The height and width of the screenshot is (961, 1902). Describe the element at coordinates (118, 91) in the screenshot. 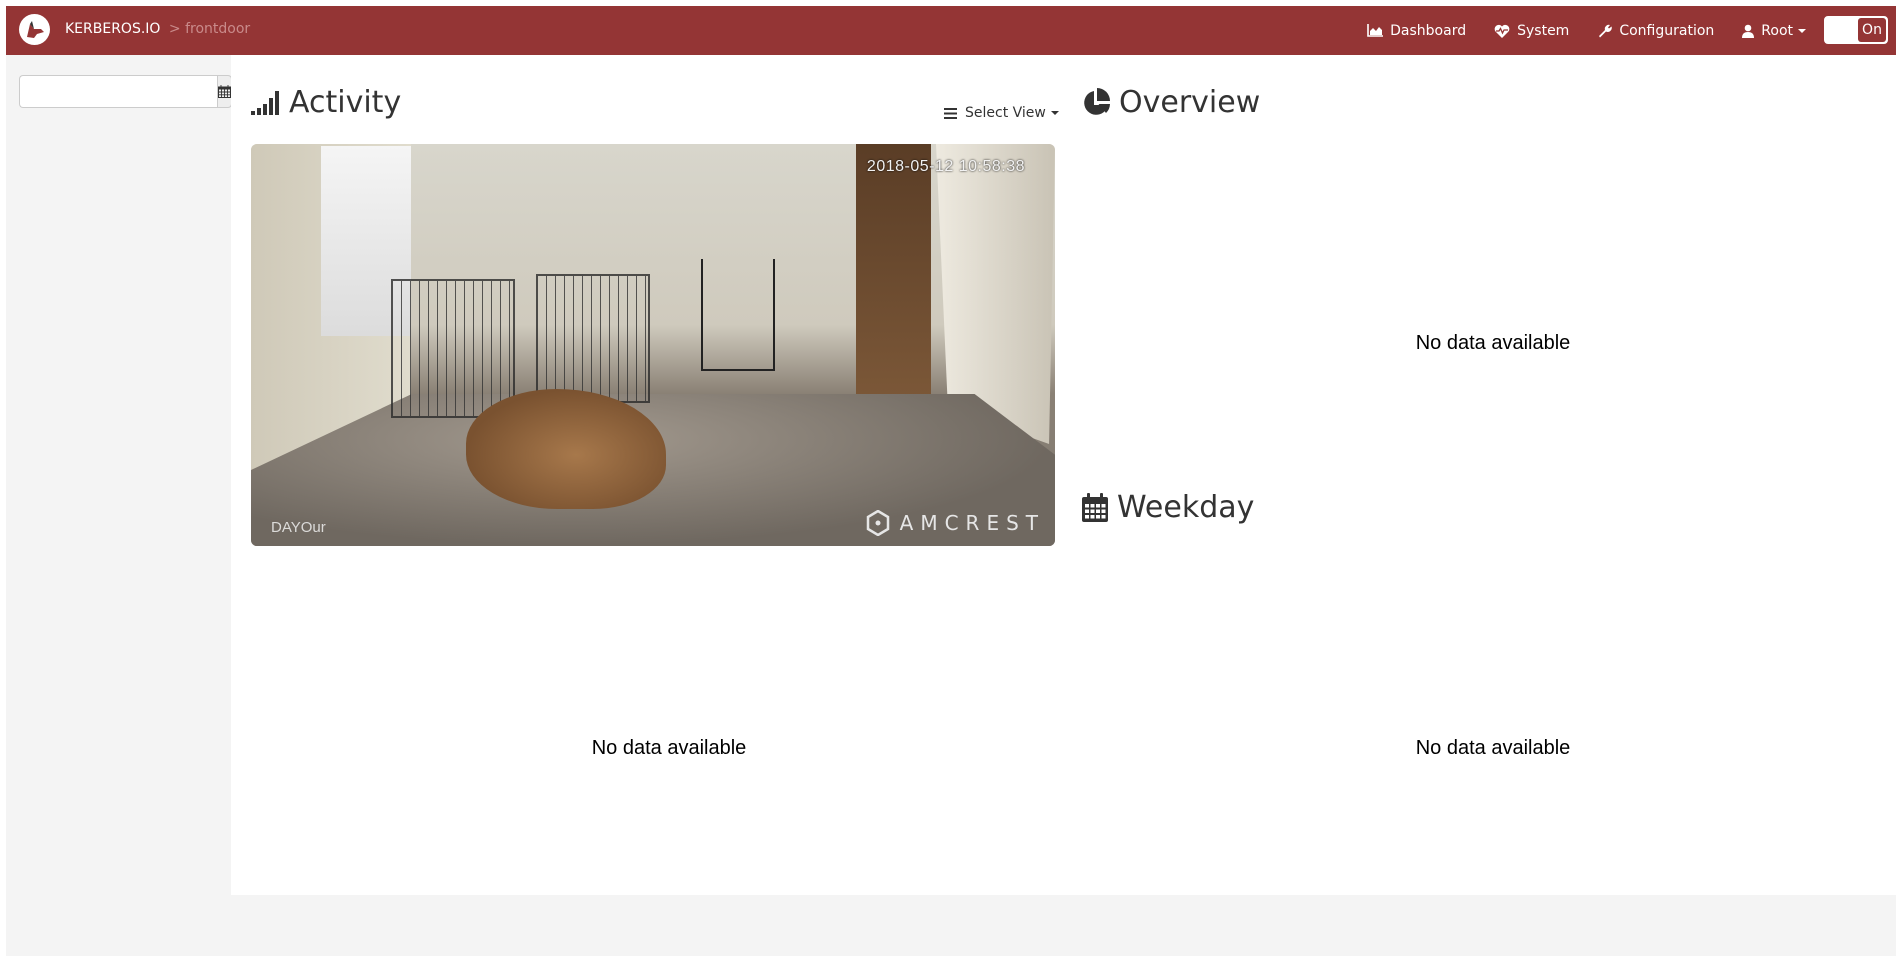

I see `date-input` at that location.